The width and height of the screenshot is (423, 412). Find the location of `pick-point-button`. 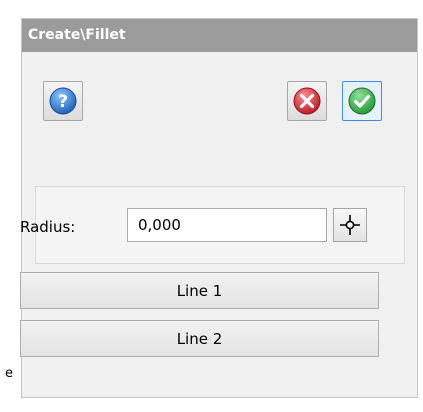

pick-point-button is located at coordinates (350, 225).